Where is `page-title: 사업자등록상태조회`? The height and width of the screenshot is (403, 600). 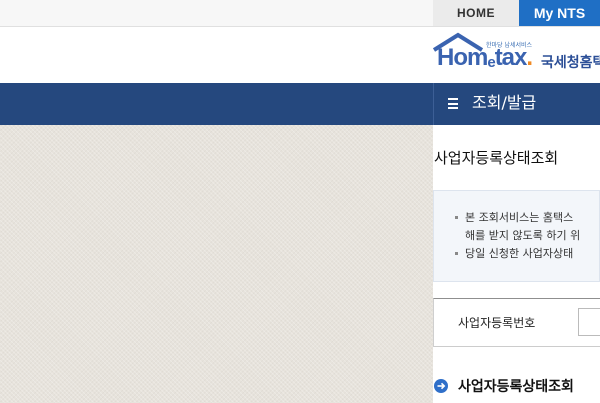 page-title: 사업자등록상태조회 is located at coordinates (496, 158).